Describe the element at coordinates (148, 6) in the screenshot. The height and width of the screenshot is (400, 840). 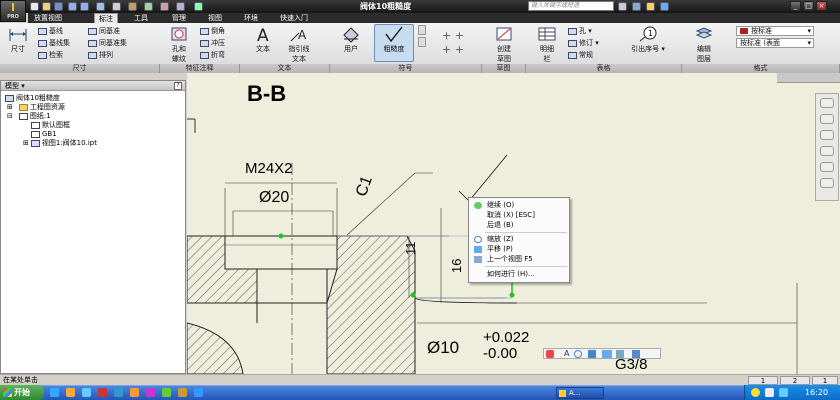
I see `appearance-icon` at that location.